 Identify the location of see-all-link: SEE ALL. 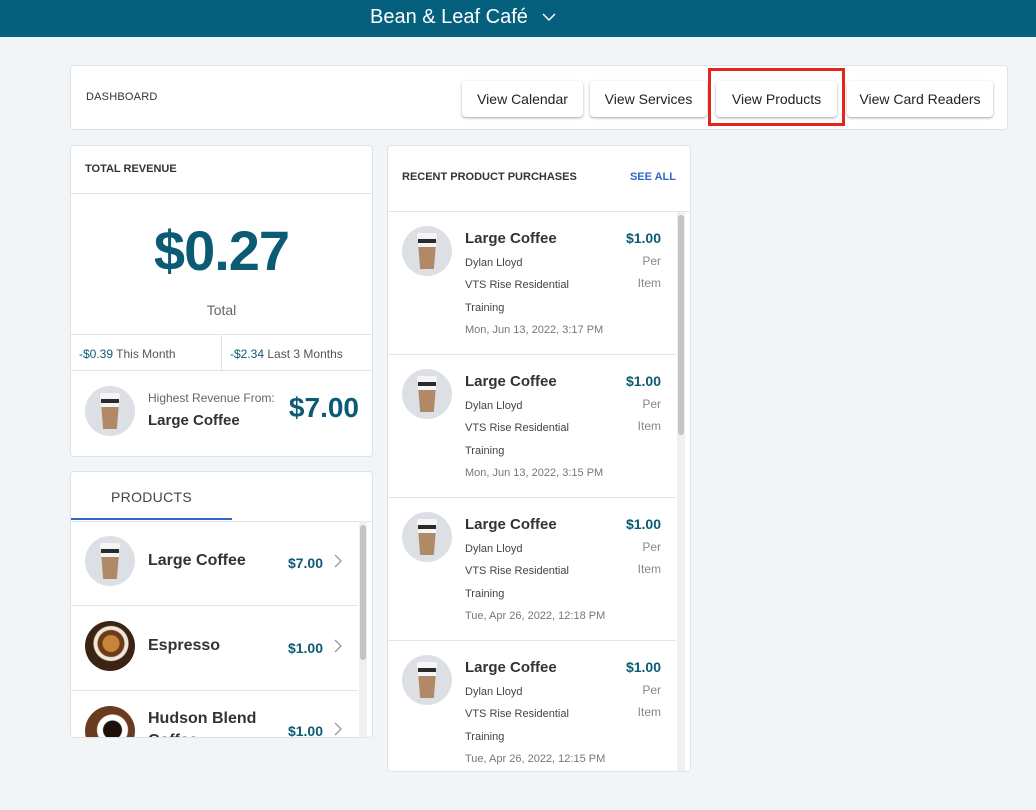
(653, 177).